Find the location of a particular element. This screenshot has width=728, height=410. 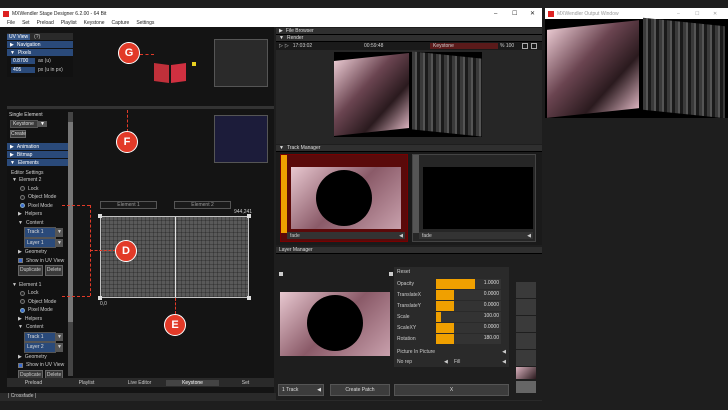

param-row-scalexy: ScaleXY 0.0000 is located at coordinates (451, 328).